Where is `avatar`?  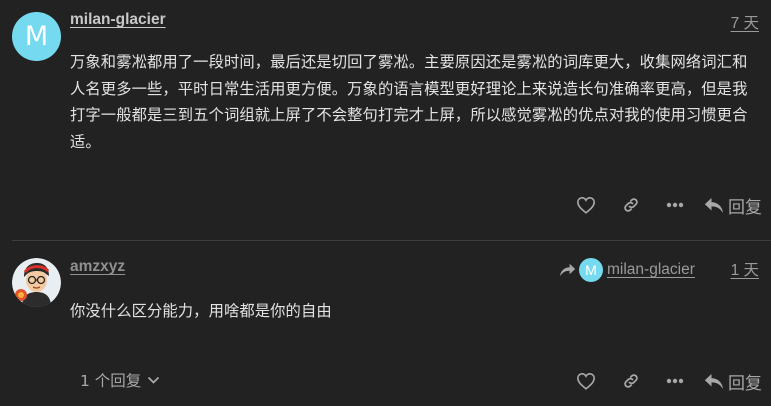 avatar is located at coordinates (36, 282).